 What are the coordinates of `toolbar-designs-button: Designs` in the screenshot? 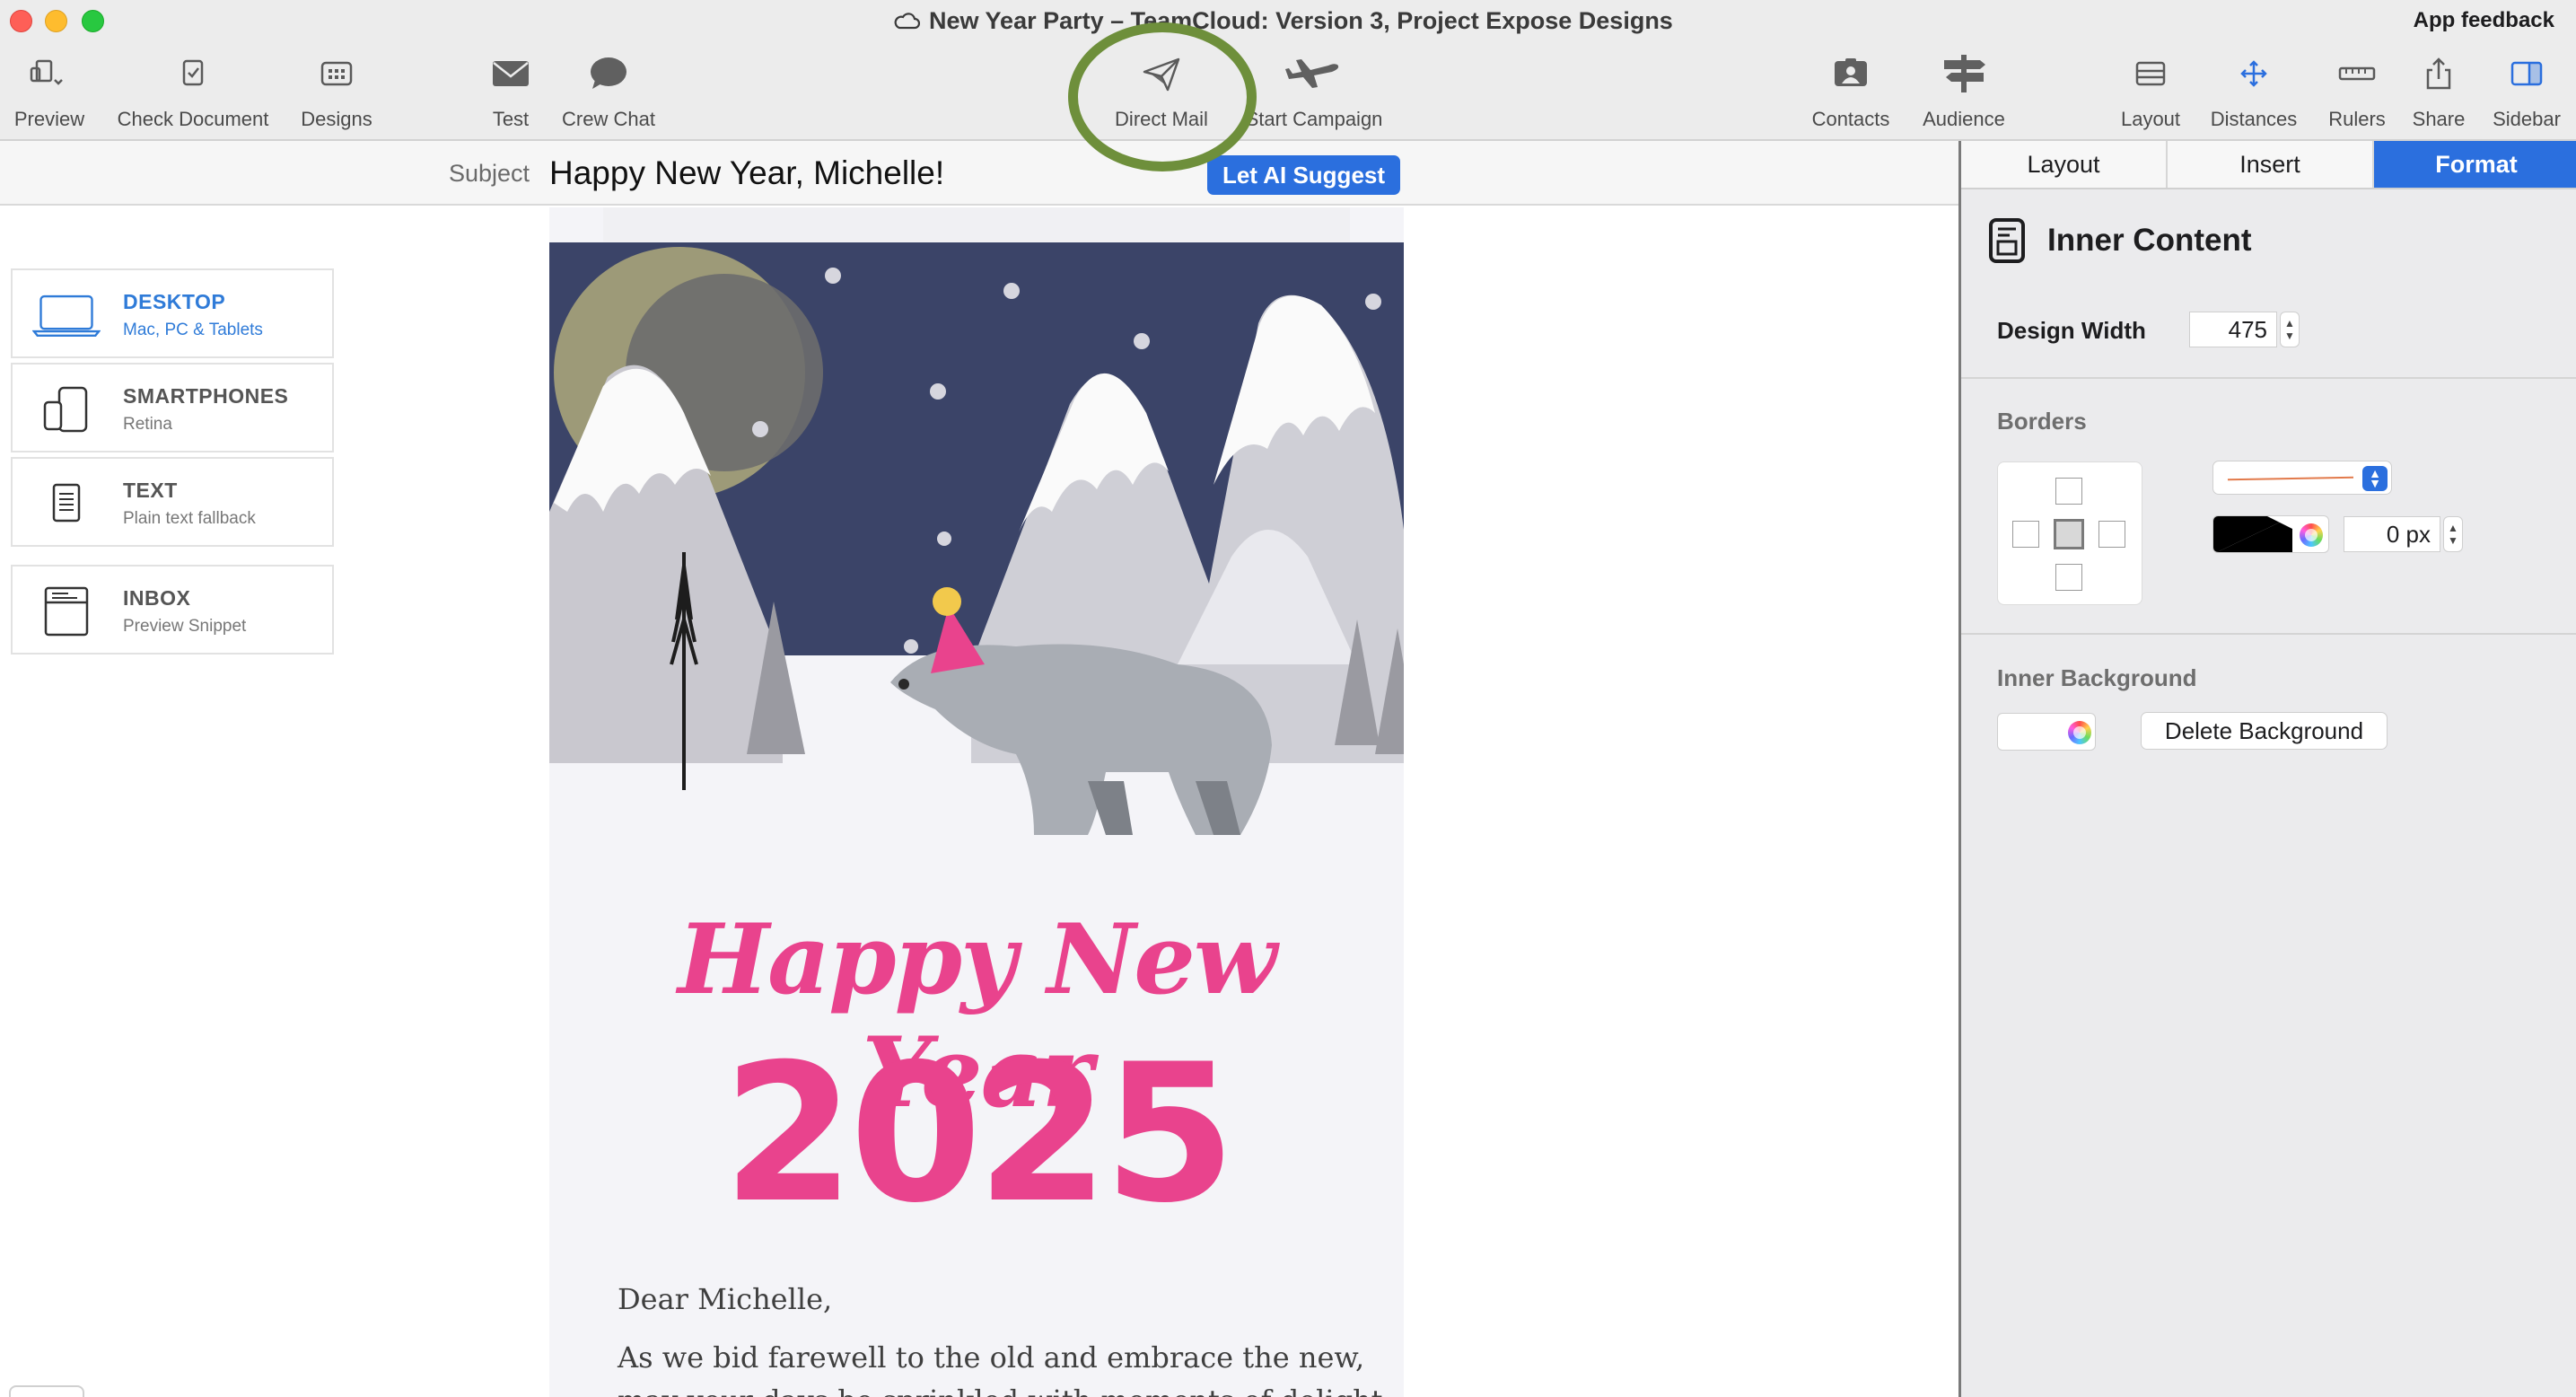 It's located at (336, 93).